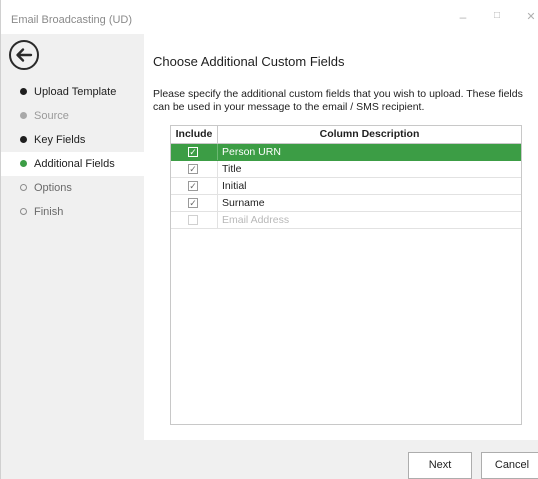 This screenshot has width=538, height=479. I want to click on include-checkbox, so click(193, 220).